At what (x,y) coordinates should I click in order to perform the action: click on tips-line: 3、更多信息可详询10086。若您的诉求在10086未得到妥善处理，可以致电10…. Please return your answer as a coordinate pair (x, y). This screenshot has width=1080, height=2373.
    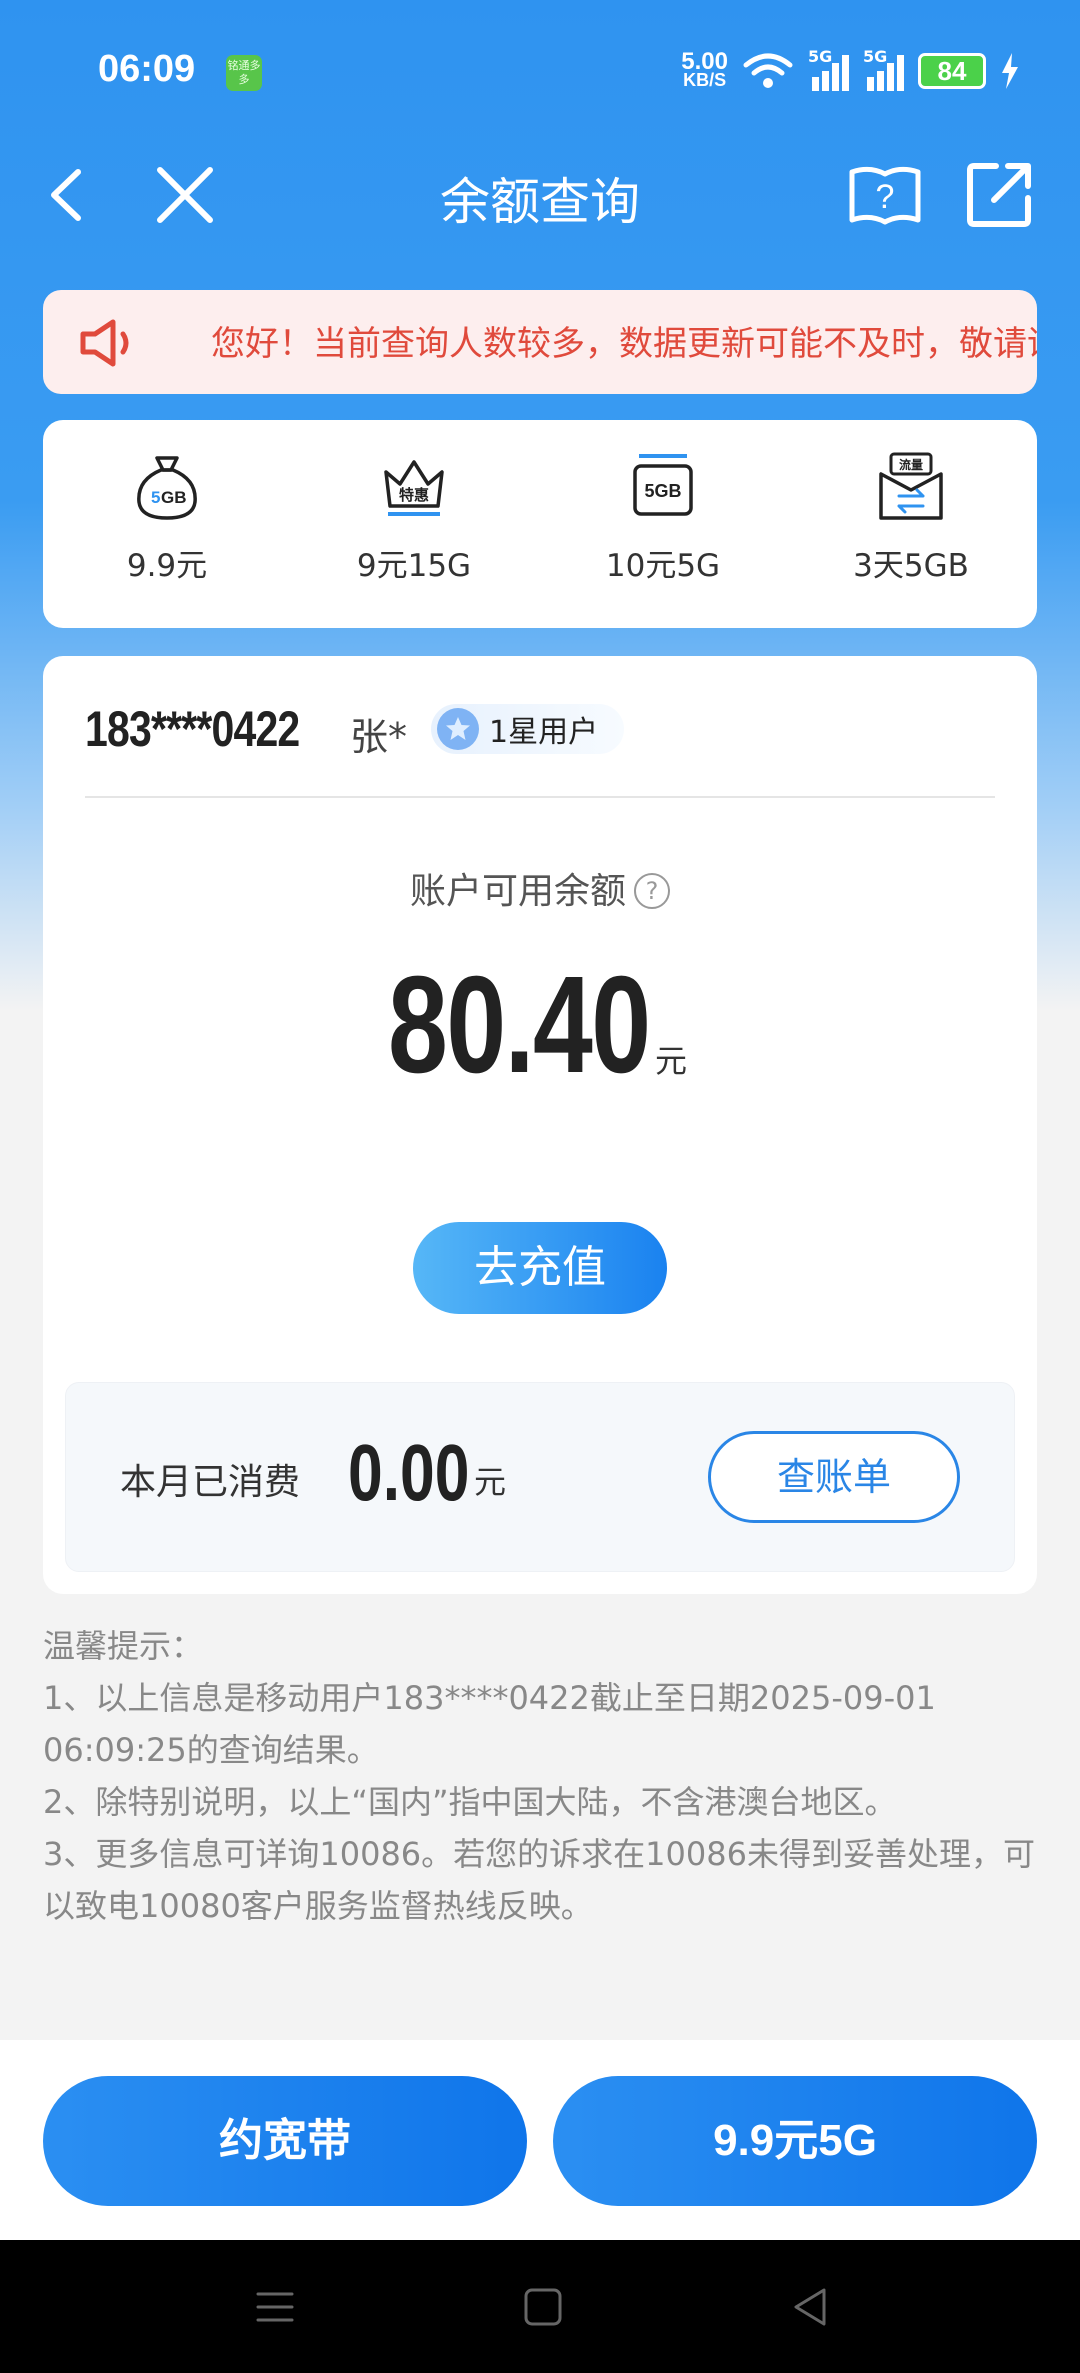
    Looking at the image, I should click on (539, 1880).